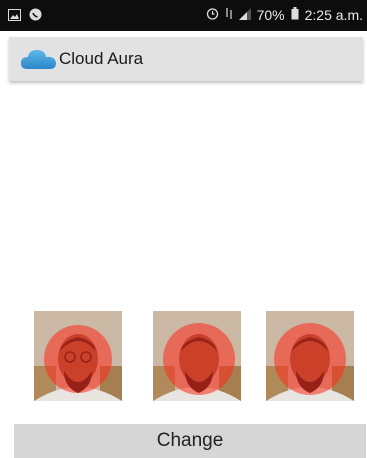 This screenshot has height=458, width=367. What do you see at coordinates (35, 16) in the screenshot?
I see `whatsapp-icon` at bounding box center [35, 16].